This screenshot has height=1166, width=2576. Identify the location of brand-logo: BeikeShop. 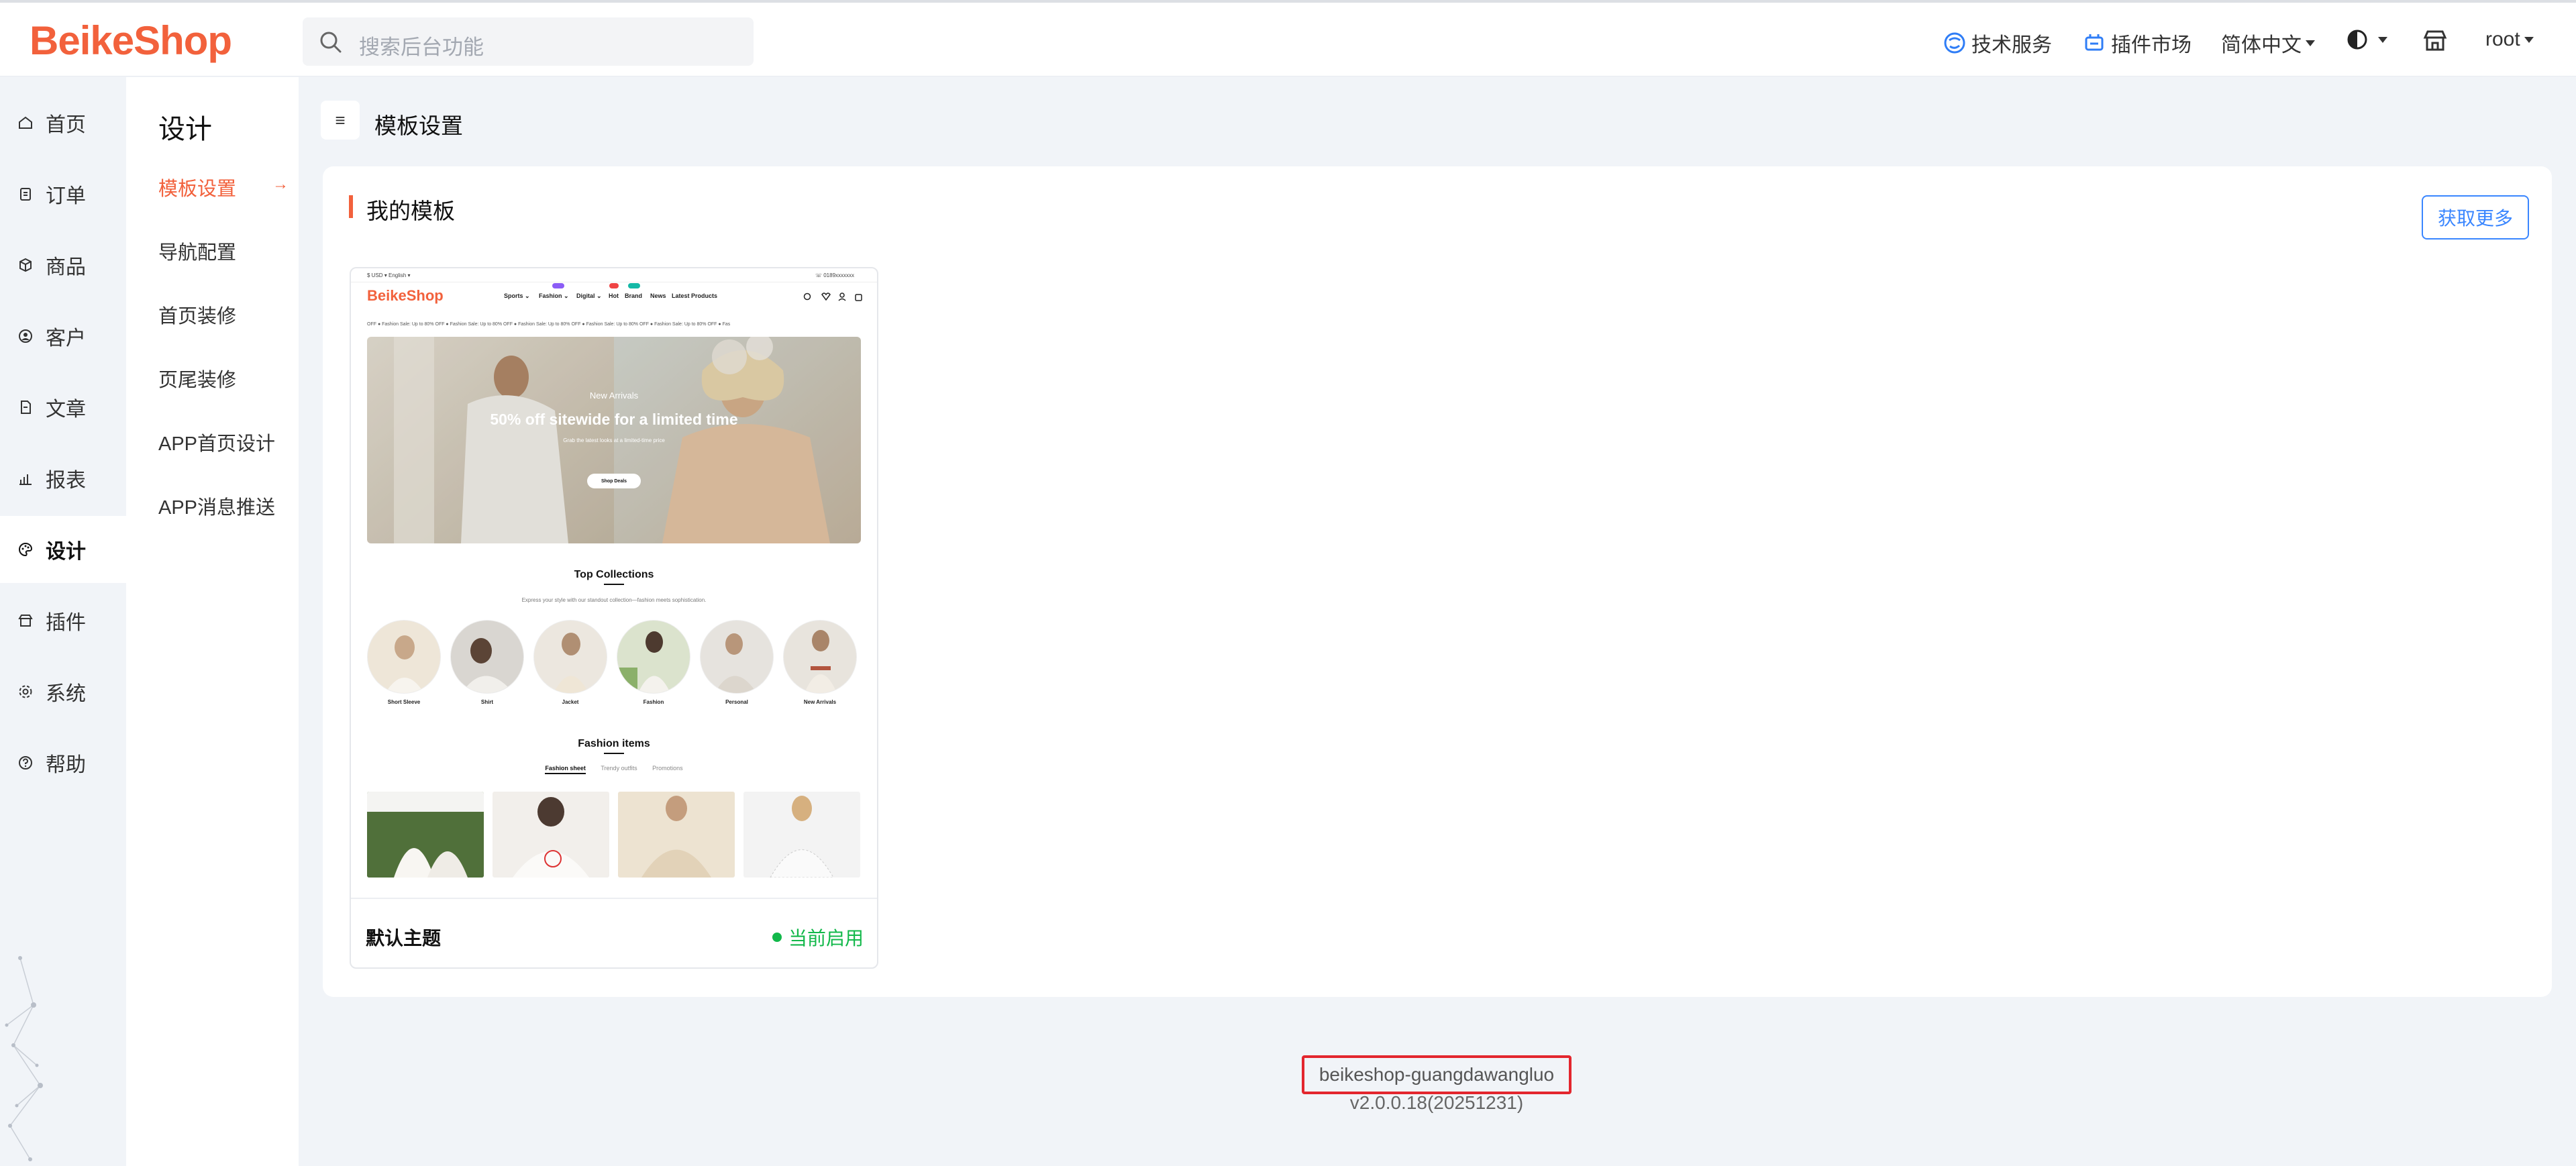
(131, 40).